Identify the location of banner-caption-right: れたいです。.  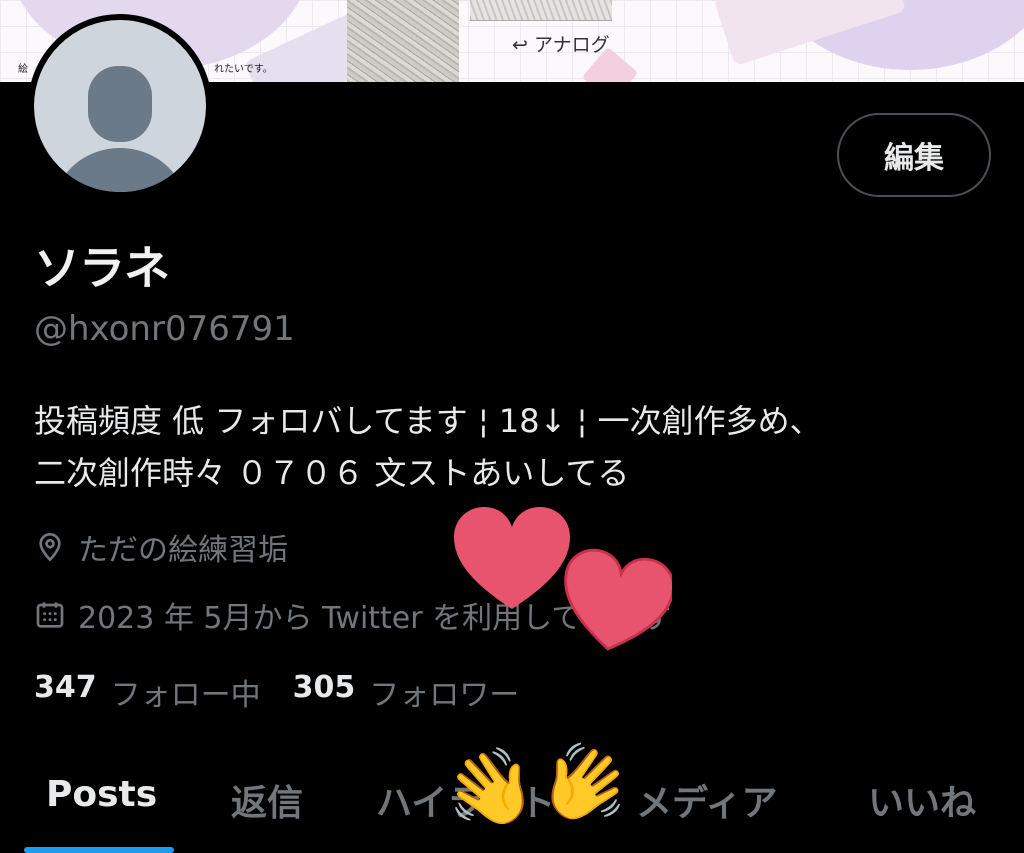
(243, 69).